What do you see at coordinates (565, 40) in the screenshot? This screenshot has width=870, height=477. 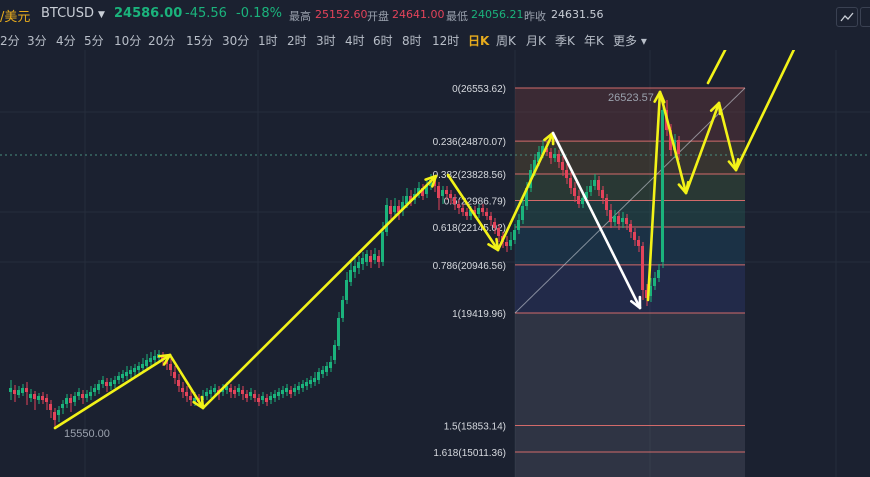 I see `interval-18: 季K` at bounding box center [565, 40].